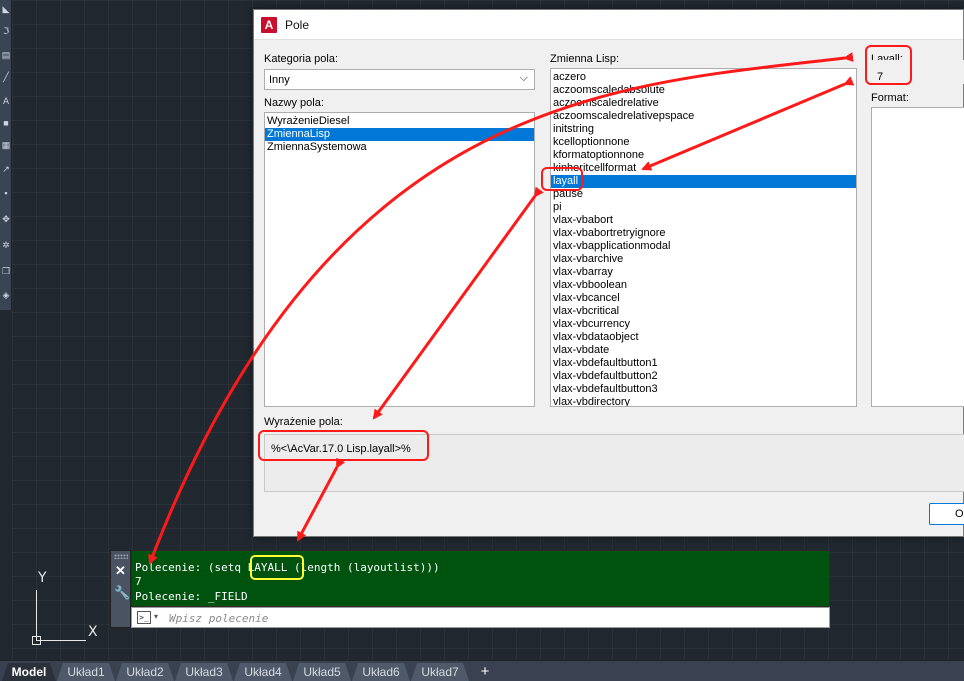  I want to click on arrow-list-to-expression, so click(458, 303).